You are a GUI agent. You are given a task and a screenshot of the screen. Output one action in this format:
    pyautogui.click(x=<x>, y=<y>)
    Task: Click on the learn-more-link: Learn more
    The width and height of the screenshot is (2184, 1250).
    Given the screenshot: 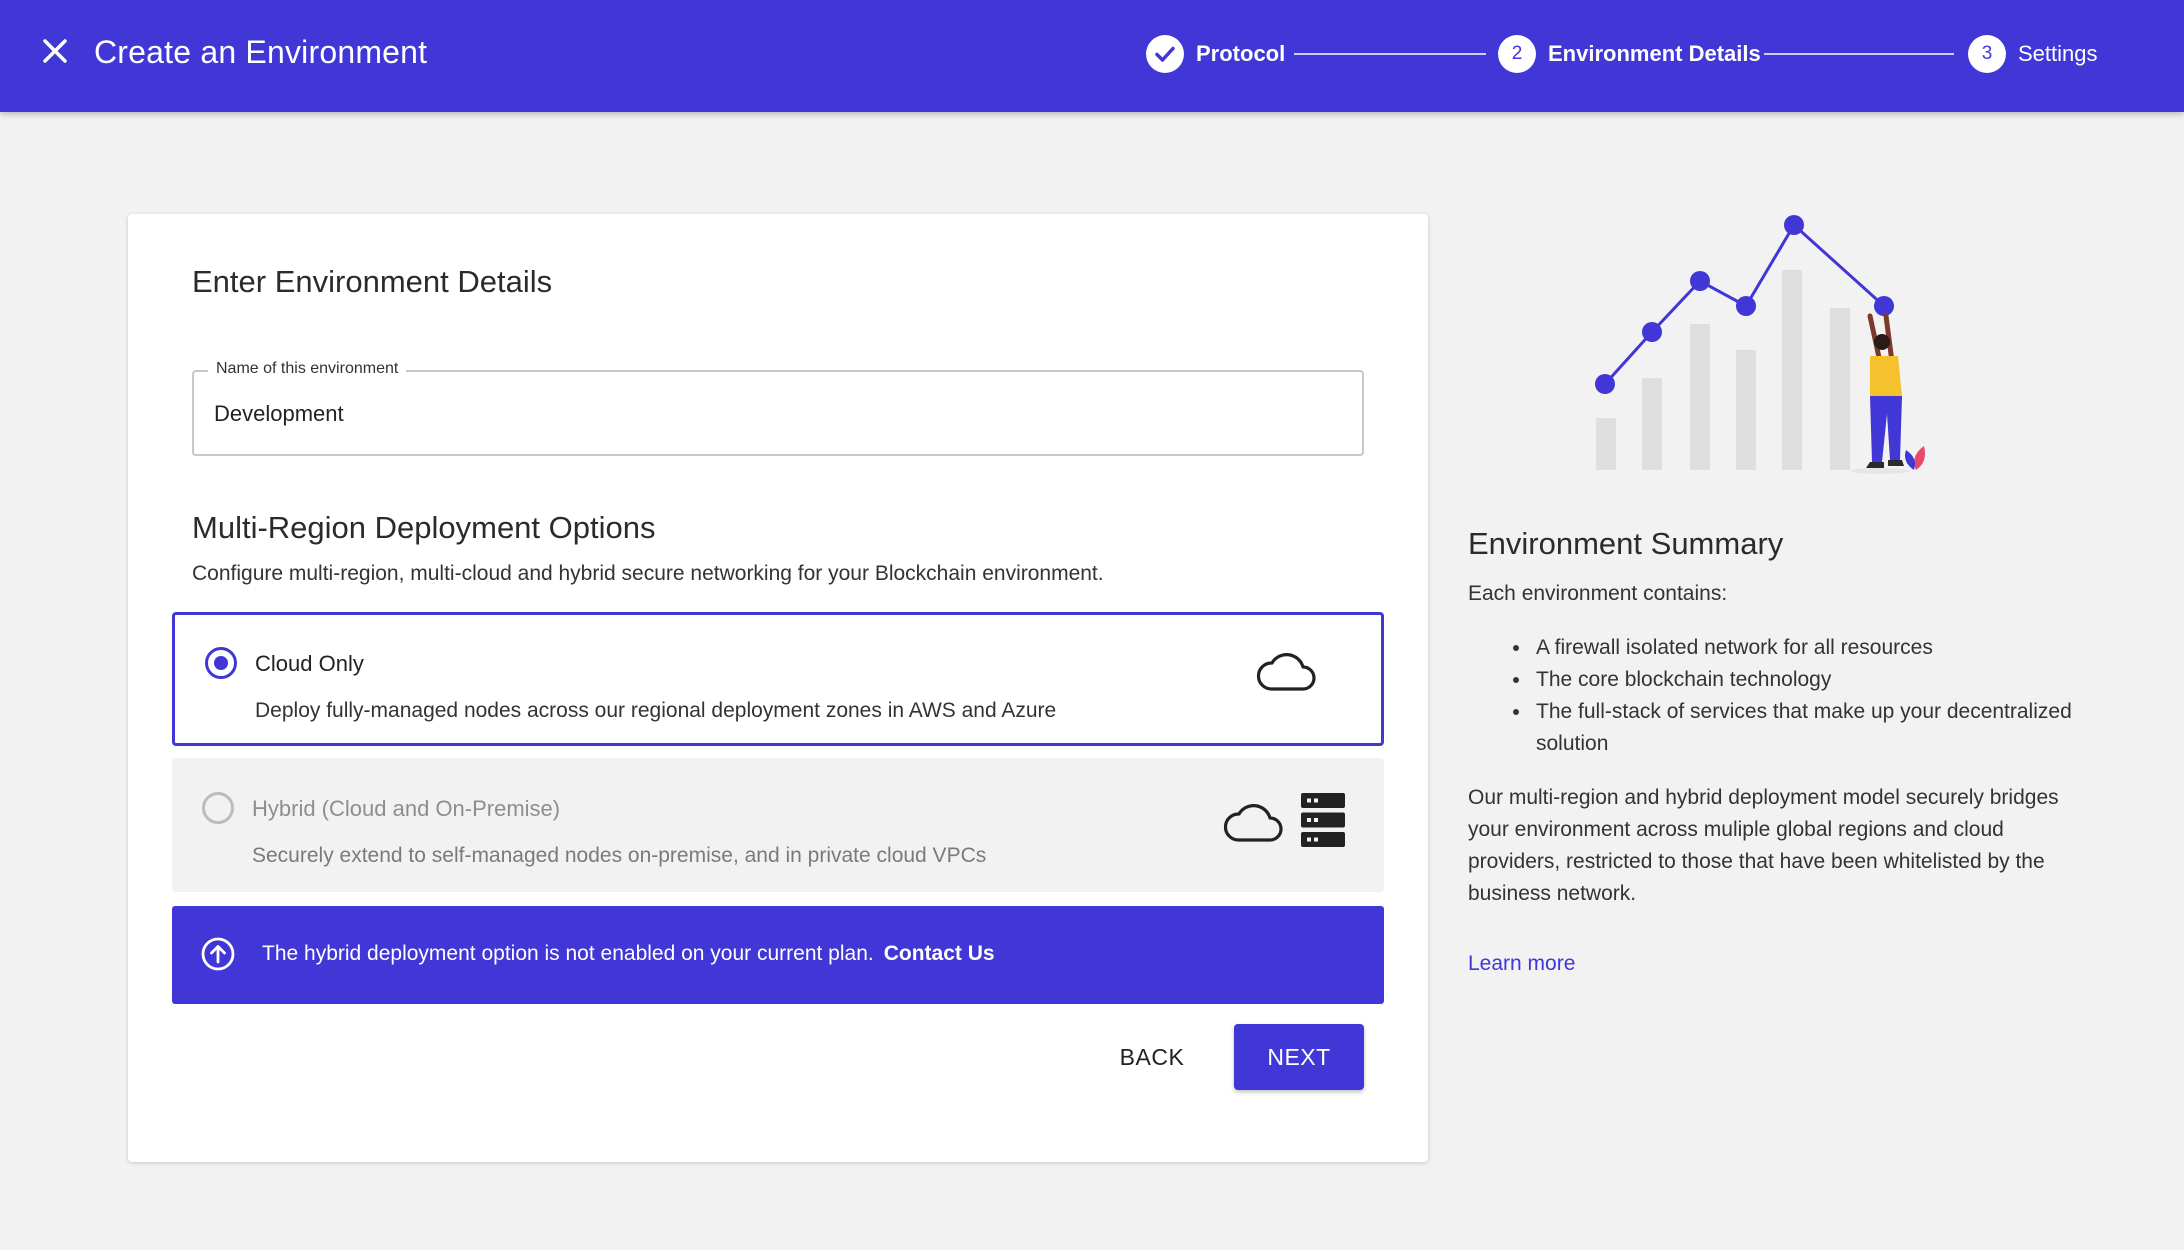 What is the action you would take?
    pyautogui.click(x=1521, y=964)
    